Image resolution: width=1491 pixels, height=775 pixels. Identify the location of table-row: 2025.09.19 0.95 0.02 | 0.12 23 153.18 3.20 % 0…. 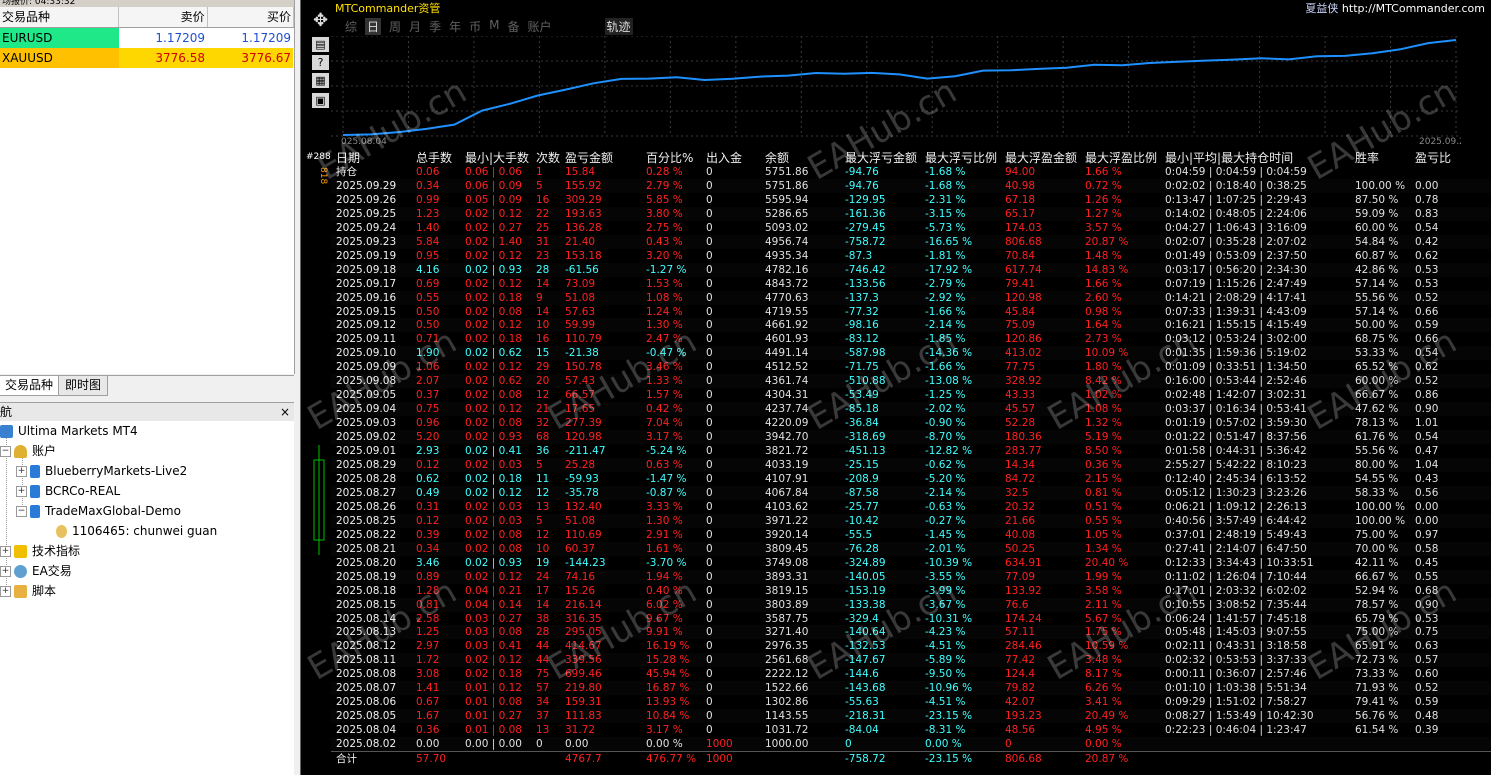
(911, 255).